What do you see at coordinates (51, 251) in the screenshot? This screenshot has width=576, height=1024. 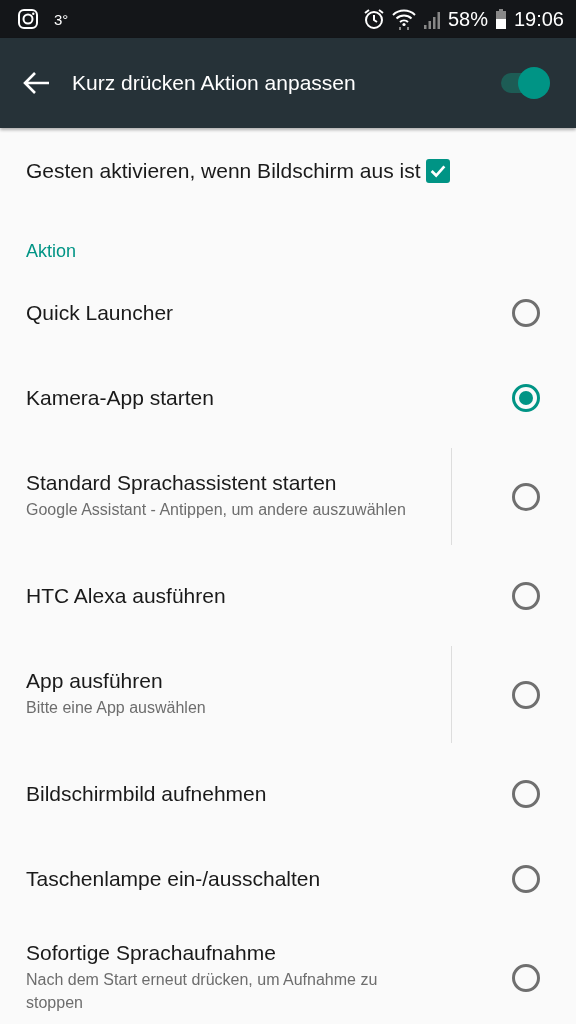 I see `section-header: Aktion` at bounding box center [51, 251].